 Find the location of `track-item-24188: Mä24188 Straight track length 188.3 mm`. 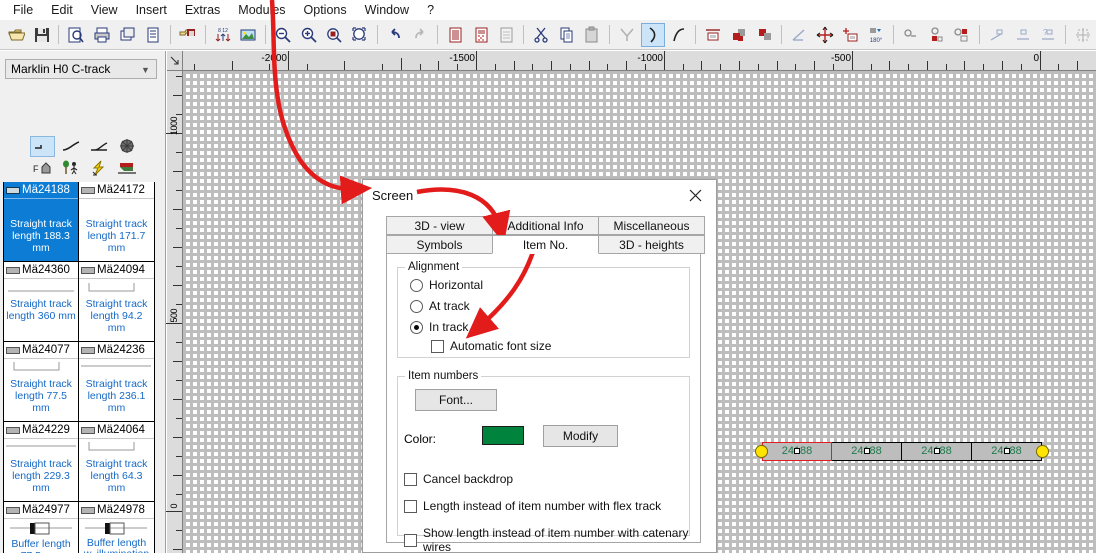

track-item-24188: Mä24188 Straight track length 188.3 mm is located at coordinates (41, 222).